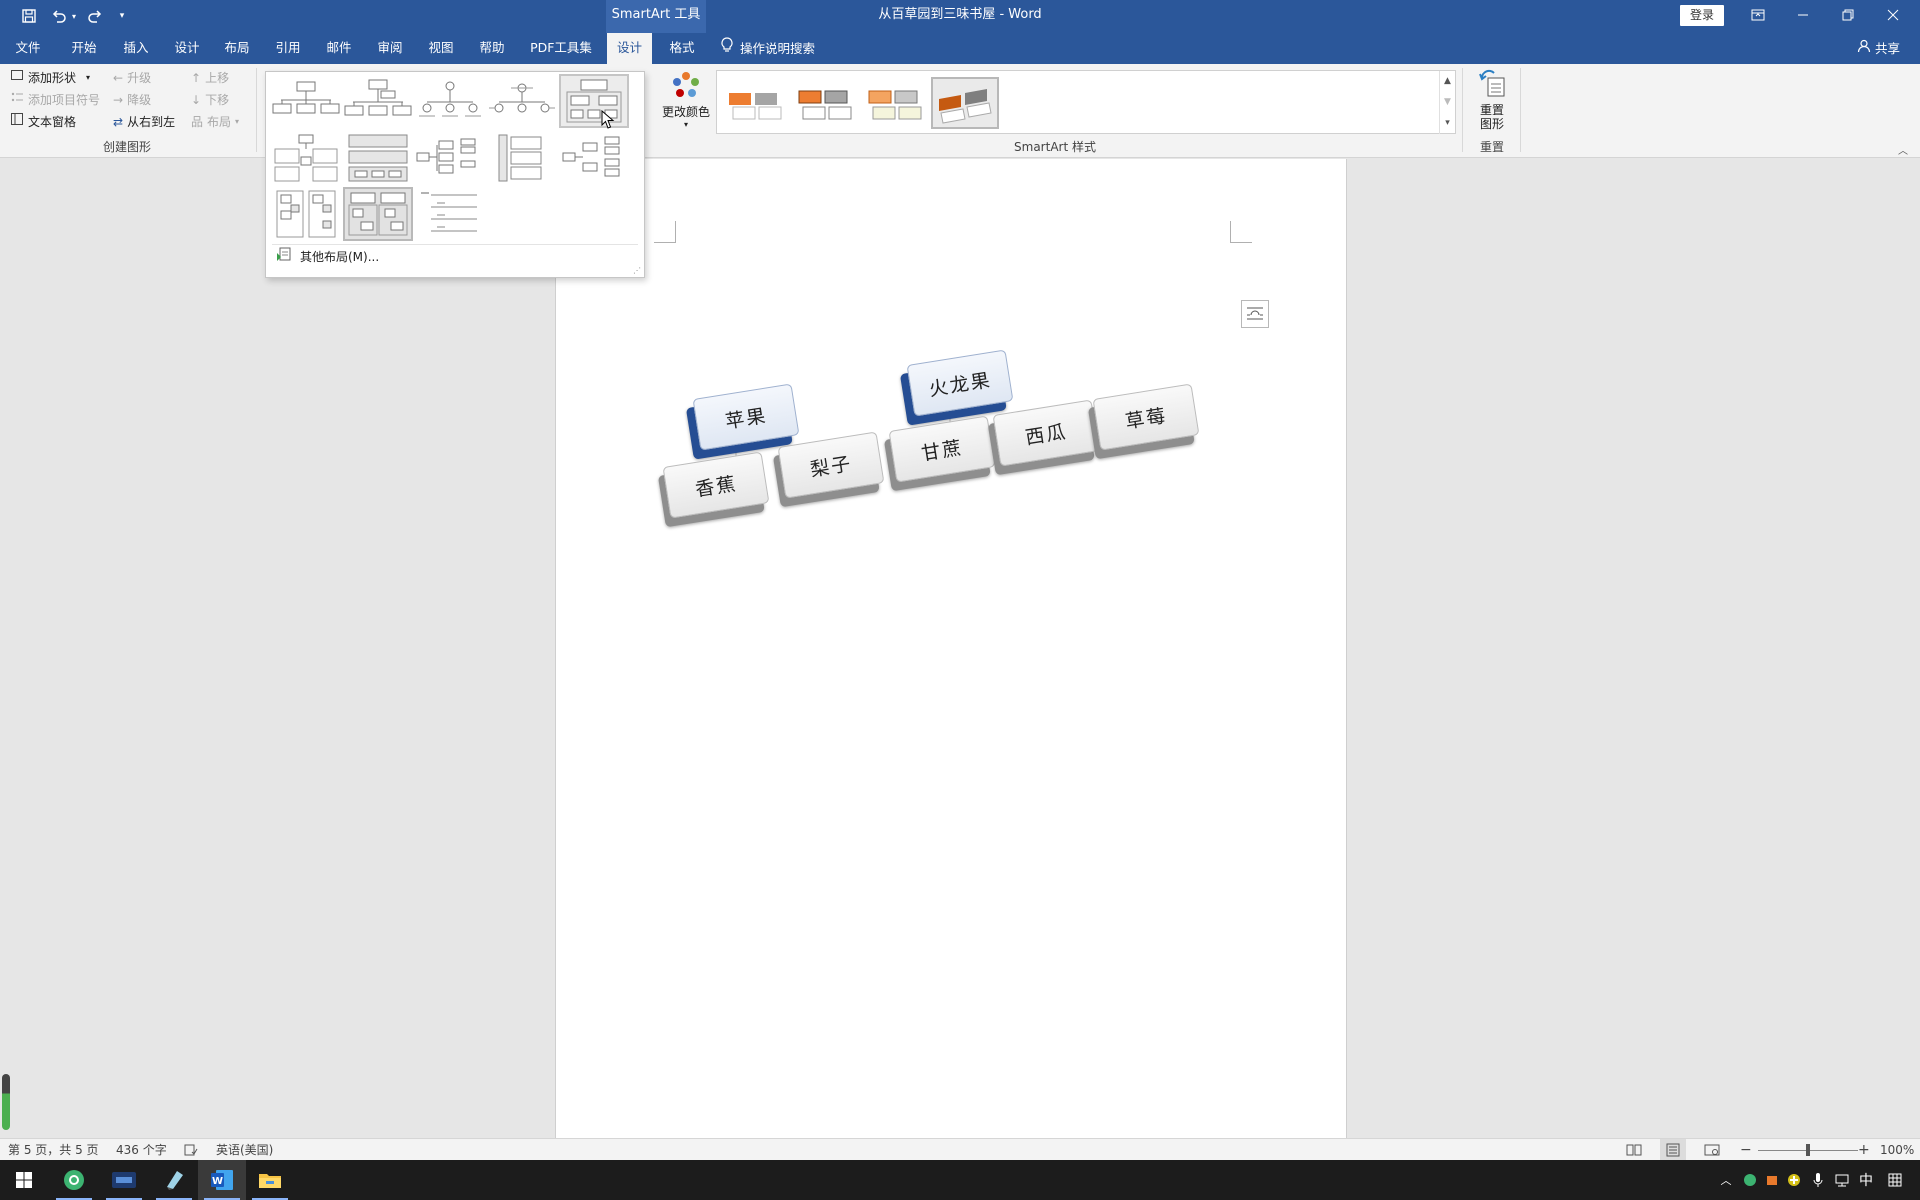 The image size is (1920, 1200). What do you see at coordinates (1818, 1180) in the screenshot?
I see `microphone-icon` at bounding box center [1818, 1180].